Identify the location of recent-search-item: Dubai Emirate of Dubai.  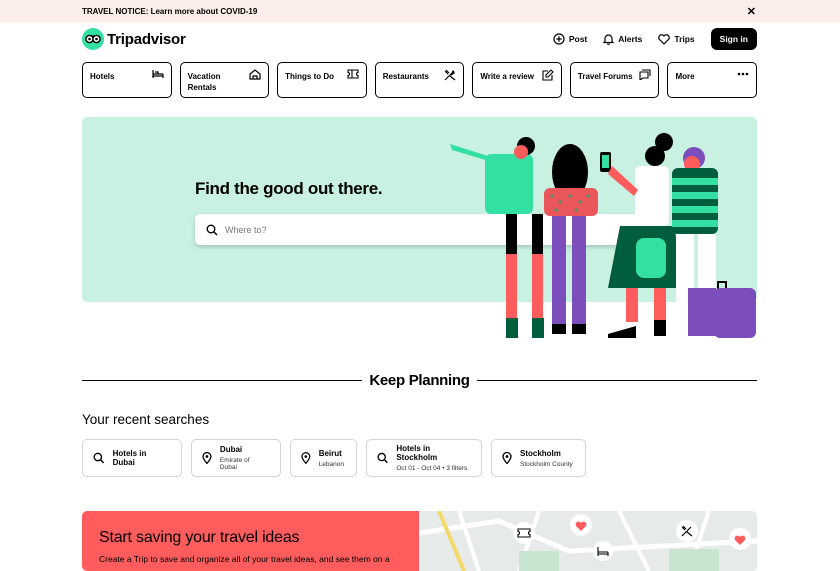
(236, 458).